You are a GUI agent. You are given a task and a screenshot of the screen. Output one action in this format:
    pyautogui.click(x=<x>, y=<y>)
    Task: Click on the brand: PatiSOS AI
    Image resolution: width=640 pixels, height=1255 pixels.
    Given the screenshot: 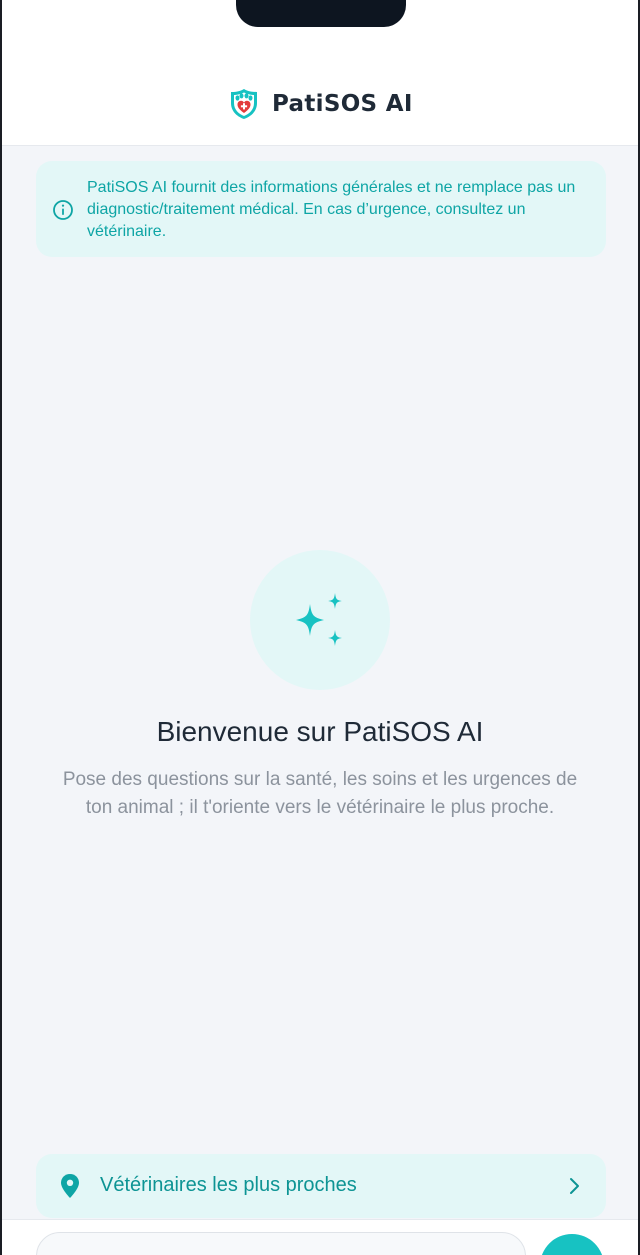 What is the action you would take?
    pyautogui.click(x=320, y=104)
    